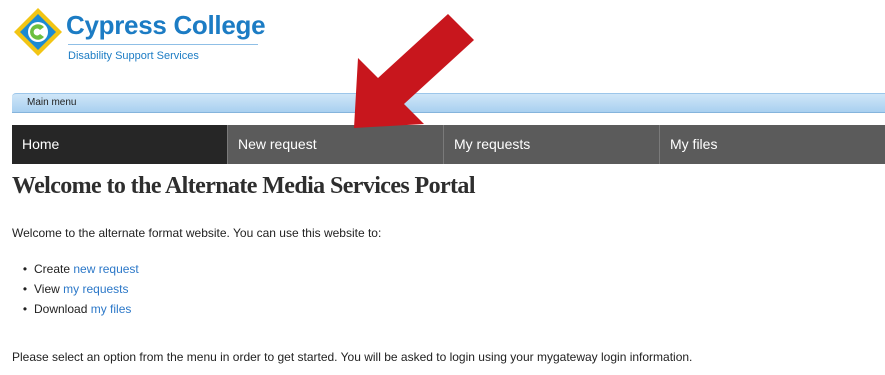 The image size is (885, 375). Describe the element at coordinates (52, 102) in the screenshot. I see `main-menu-label: Main menu` at that location.